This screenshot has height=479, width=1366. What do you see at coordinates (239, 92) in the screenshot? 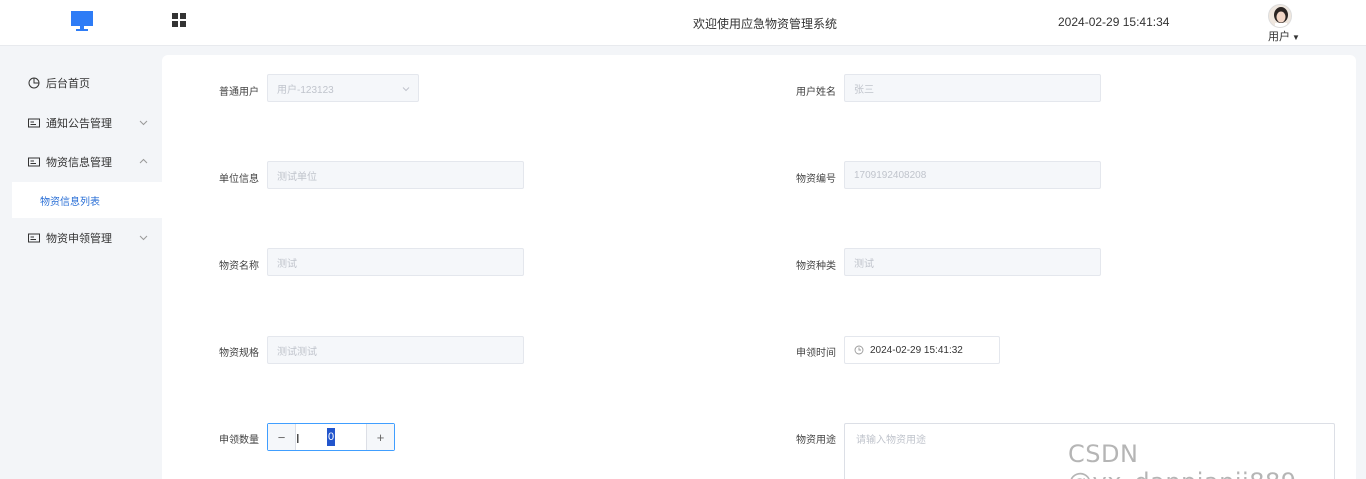
I see `user-type-label: 普通用户` at bounding box center [239, 92].